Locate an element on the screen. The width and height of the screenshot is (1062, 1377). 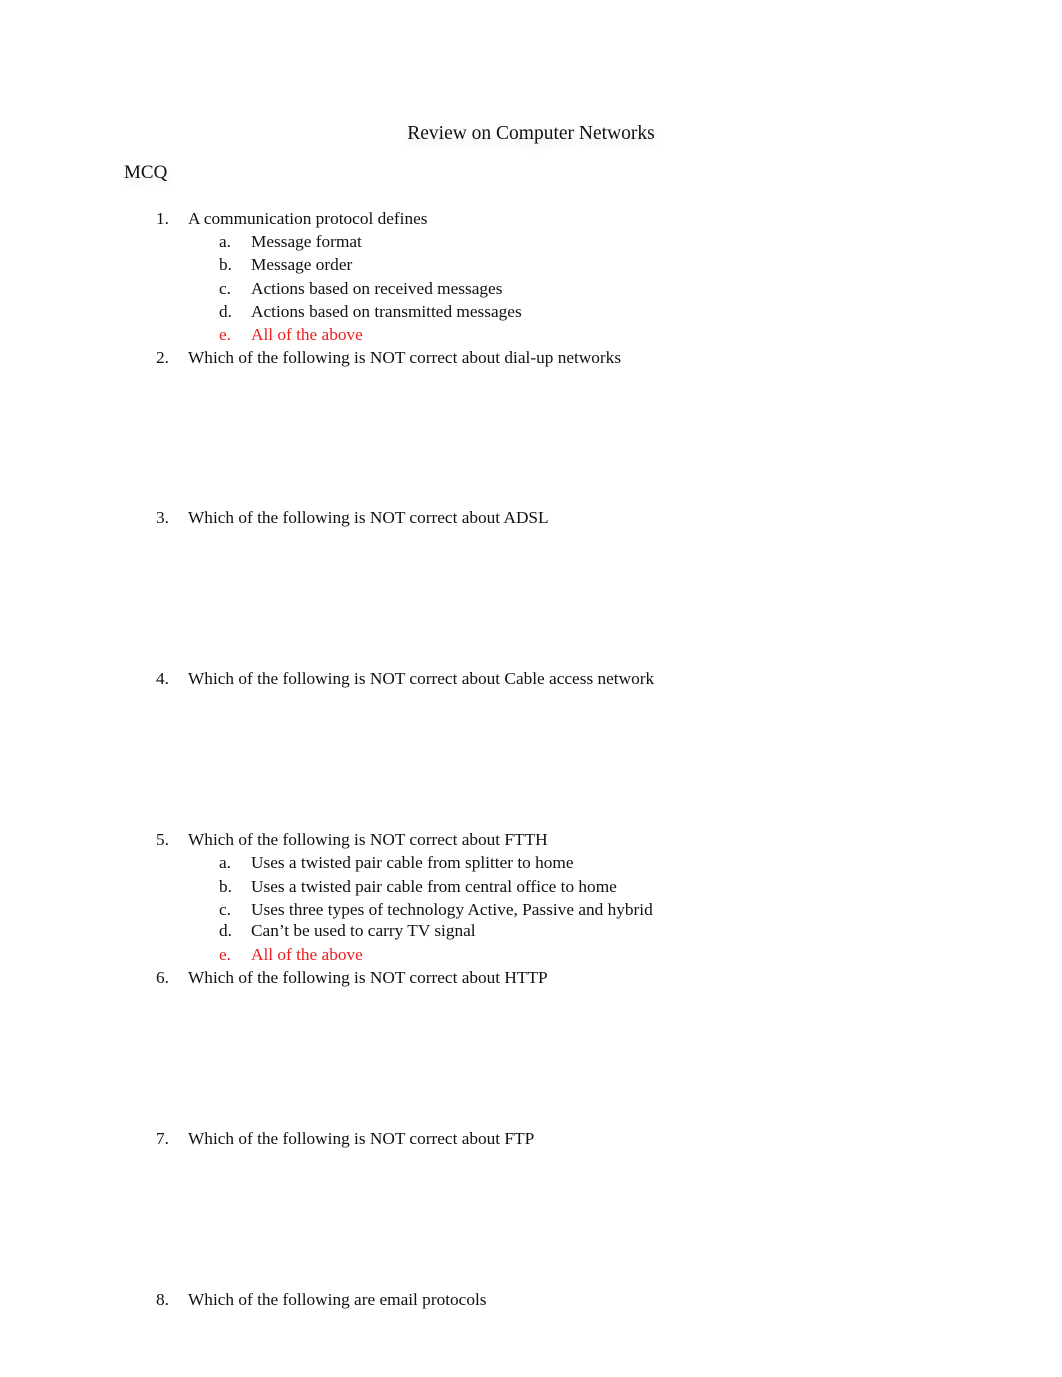
question-1-option-b: b. Message order is located at coordinates (531, 265).